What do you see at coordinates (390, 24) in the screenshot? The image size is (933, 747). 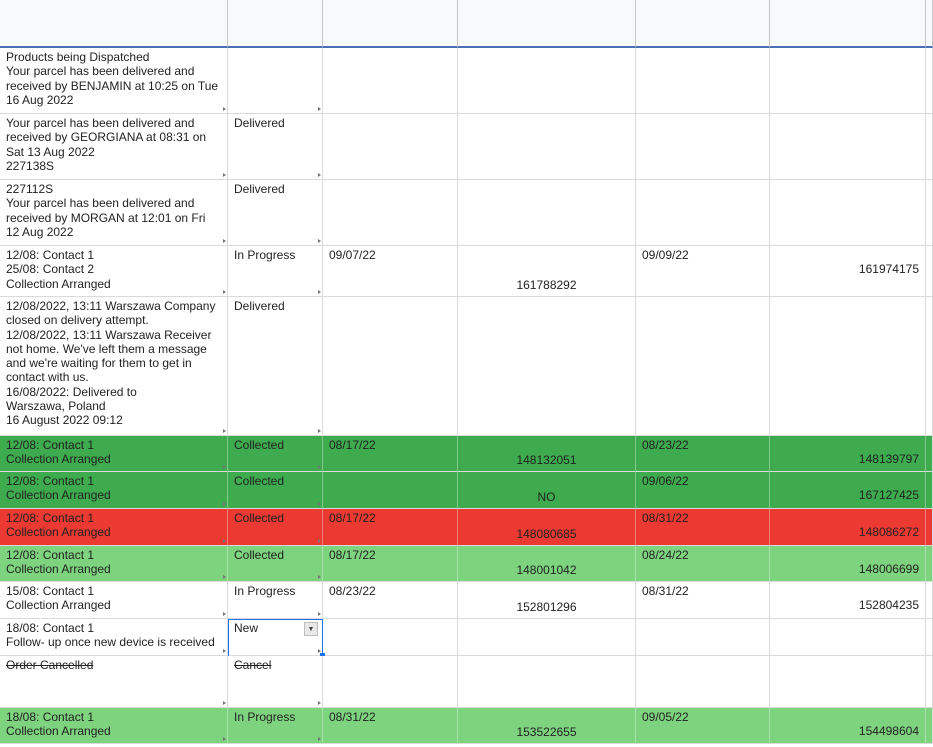 I see `column-header-pack-date` at bounding box center [390, 24].